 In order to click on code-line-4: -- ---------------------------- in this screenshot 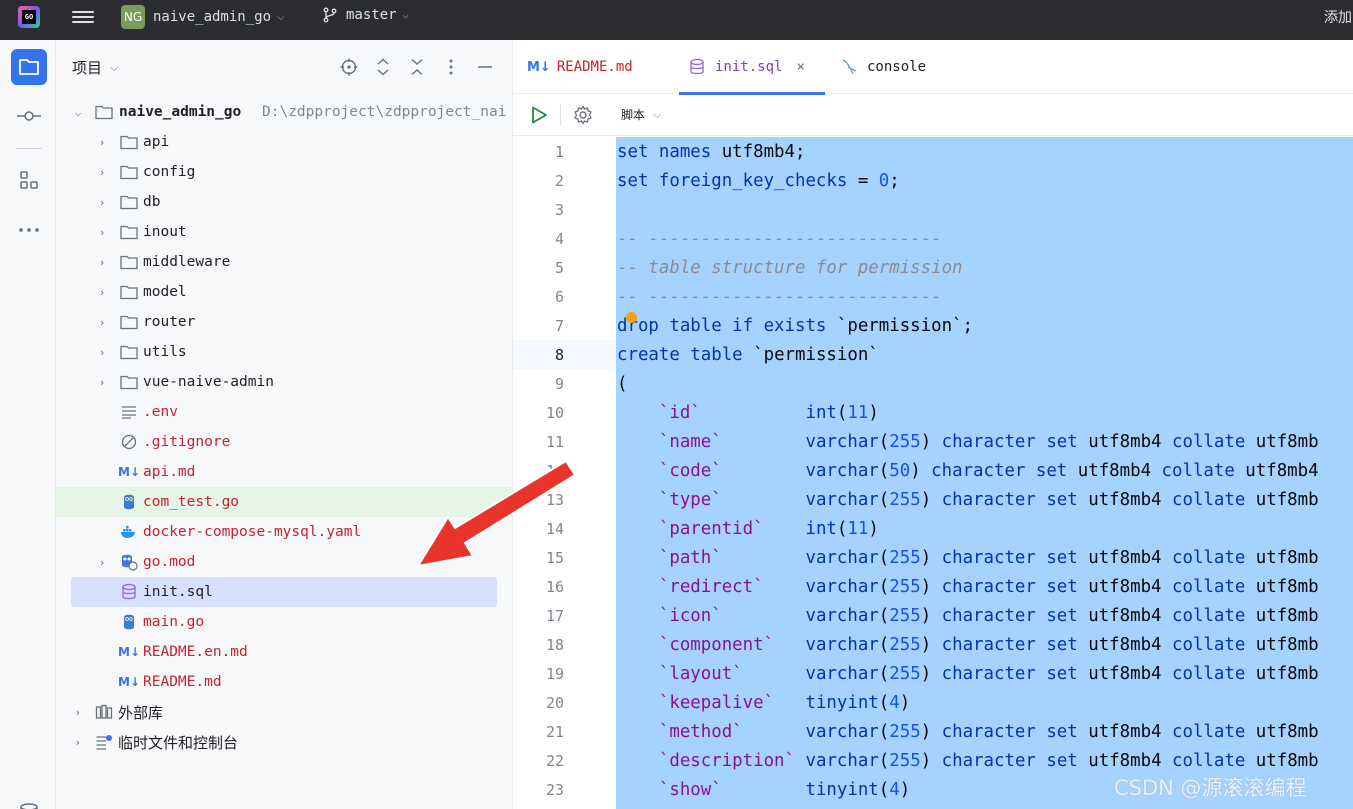, I will do `click(779, 239)`.